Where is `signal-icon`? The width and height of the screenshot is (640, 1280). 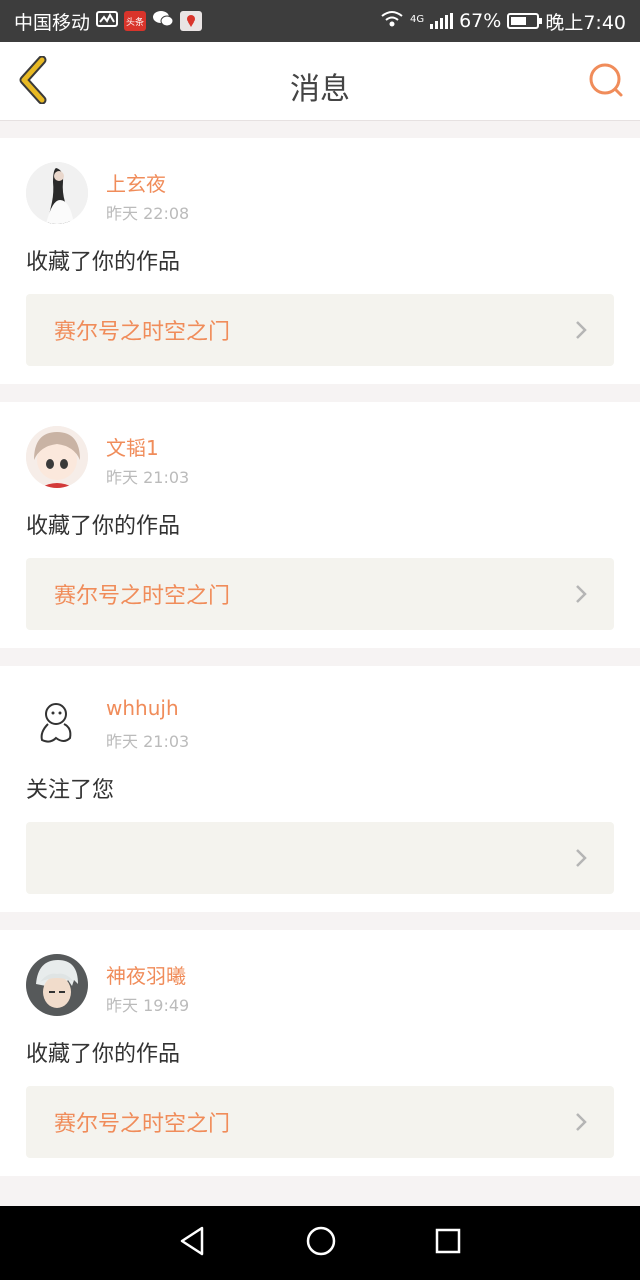
signal-icon is located at coordinates (442, 21).